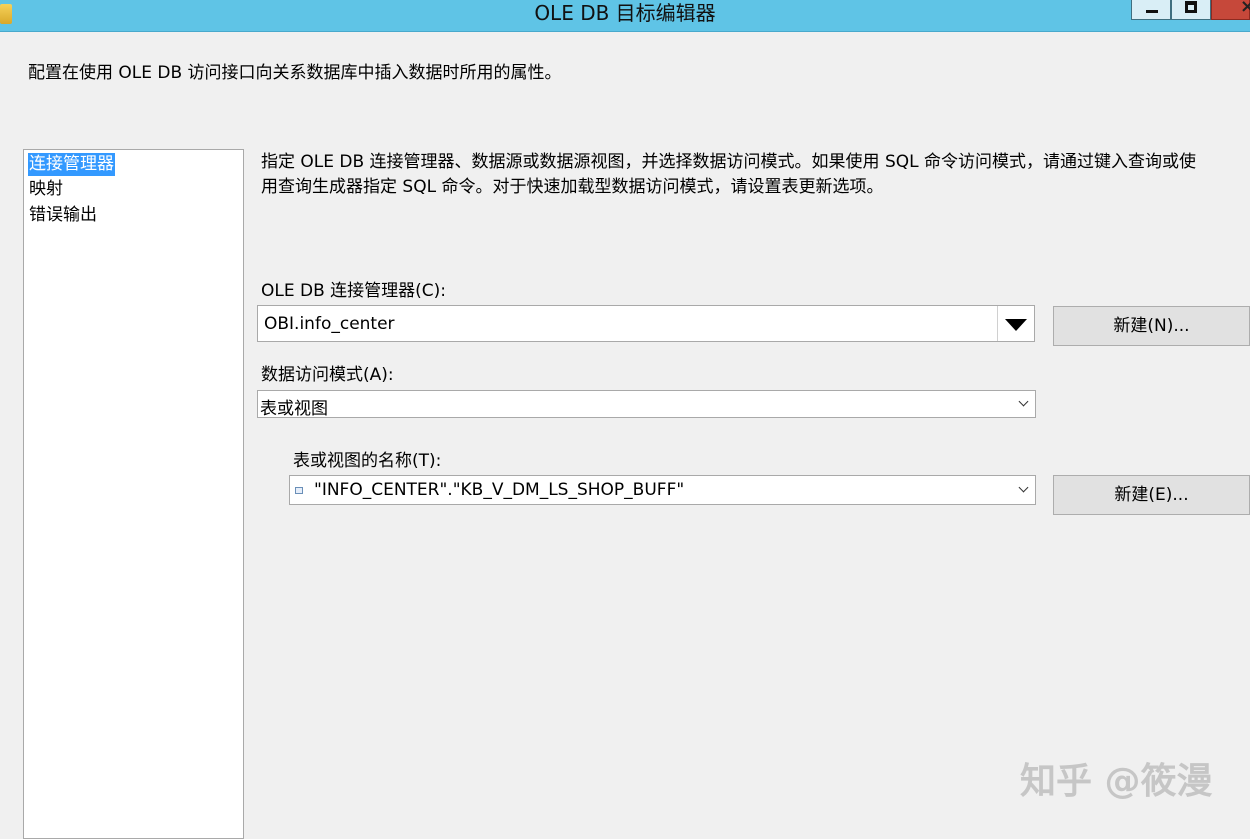 Image resolution: width=1250 pixels, height=839 pixels. What do you see at coordinates (327, 375) in the screenshot?
I see `access-mode-label: 数据访问模式(A):` at bounding box center [327, 375].